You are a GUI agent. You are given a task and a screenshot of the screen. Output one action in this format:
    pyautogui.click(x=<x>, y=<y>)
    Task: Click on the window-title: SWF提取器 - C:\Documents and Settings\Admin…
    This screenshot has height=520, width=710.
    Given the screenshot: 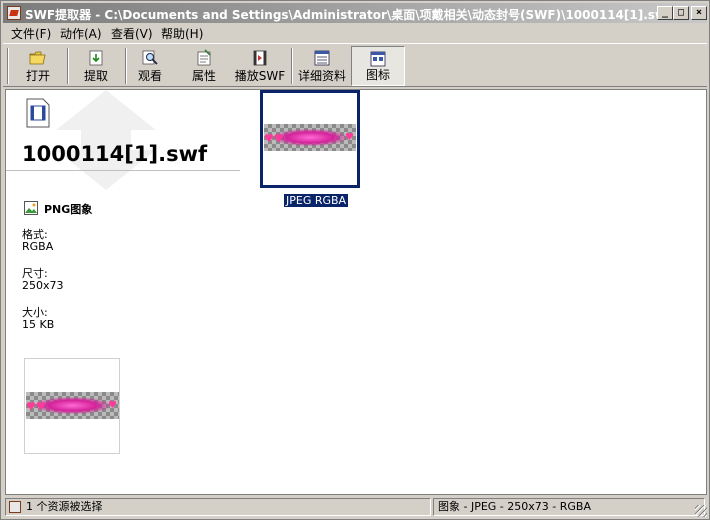 What is the action you would take?
    pyautogui.click(x=348, y=15)
    